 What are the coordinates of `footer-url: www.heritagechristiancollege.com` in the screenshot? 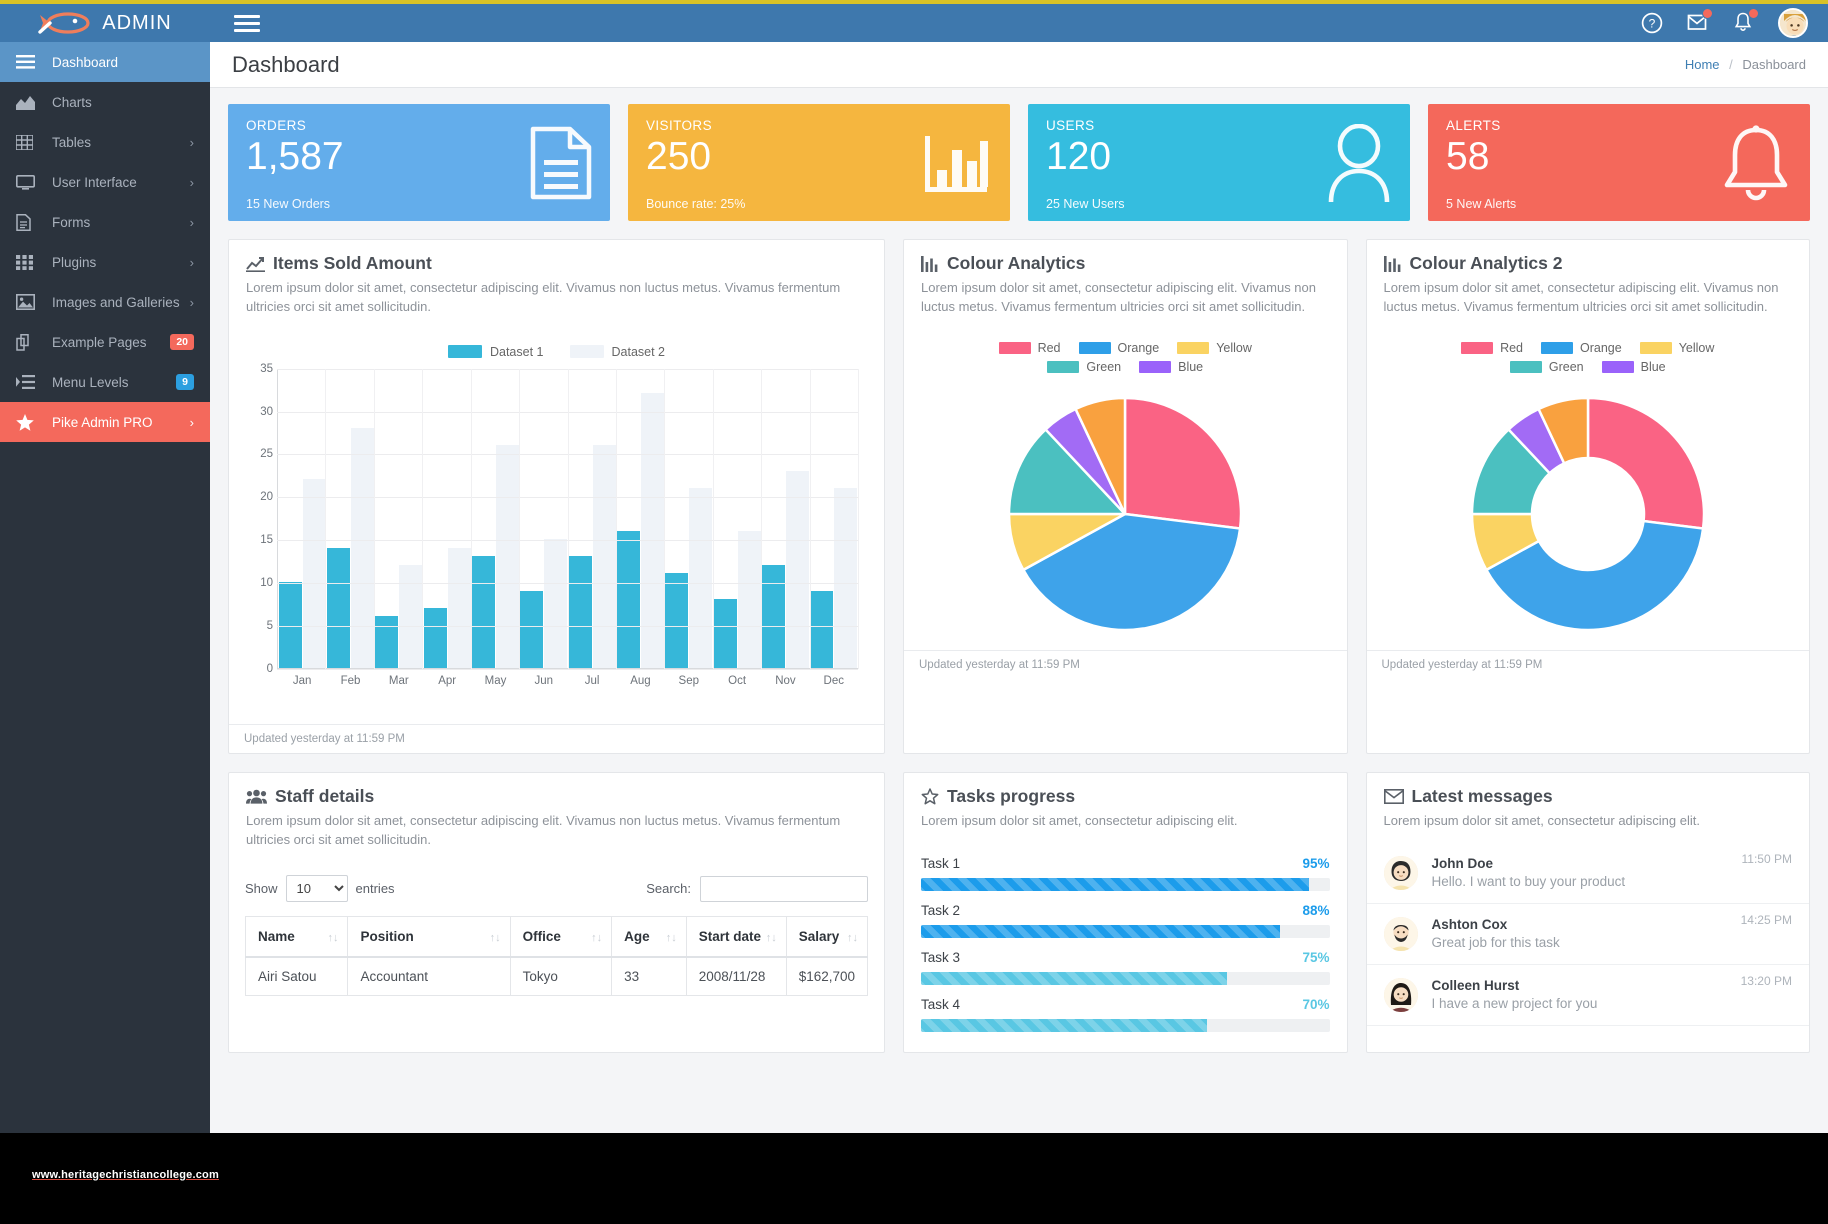 It's located at (125, 1175).